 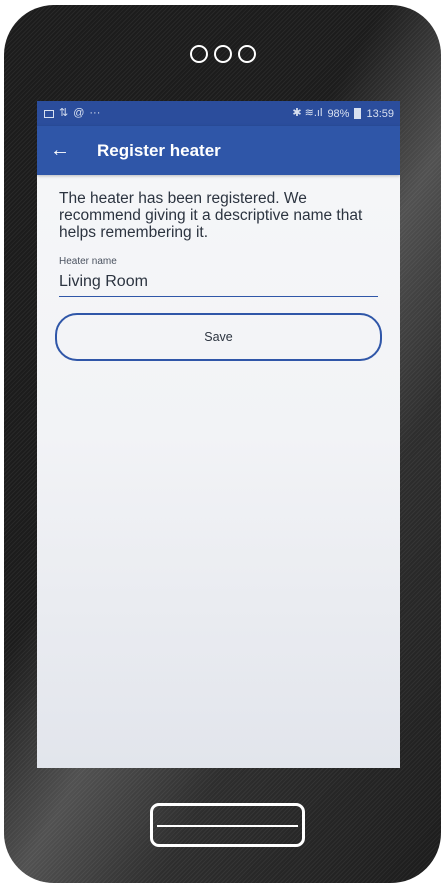 What do you see at coordinates (79, 113) in the screenshot?
I see `mail-icon: @` at bounding box center [79, 113].